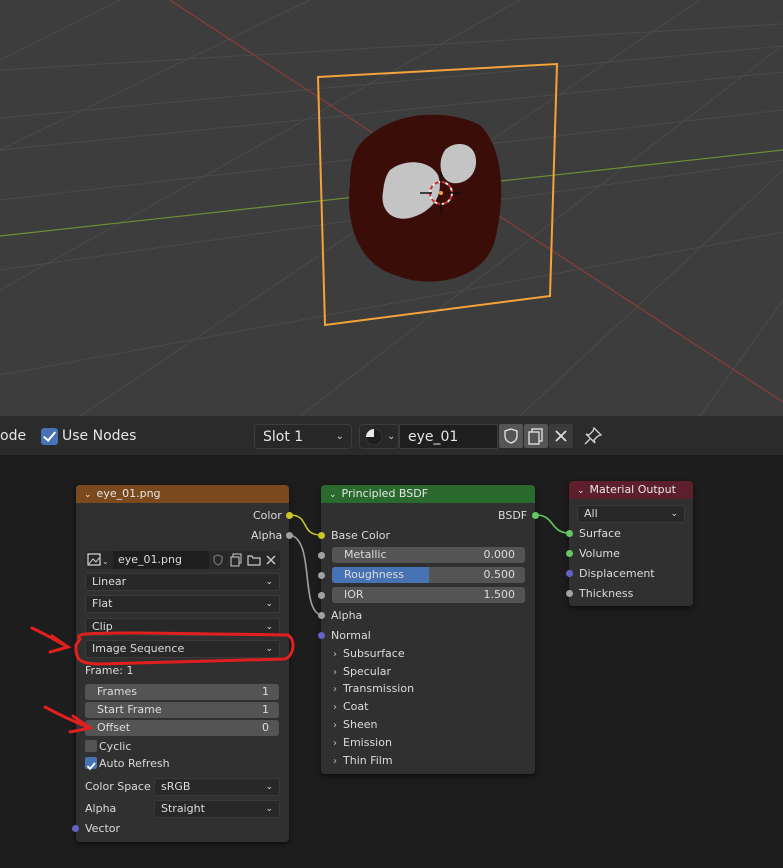 The width and height of the screenshot is (783, 868). Describe the element at coordinates (362, 671) in the screenshot. I see `panel-specular: › Specular` at that location.